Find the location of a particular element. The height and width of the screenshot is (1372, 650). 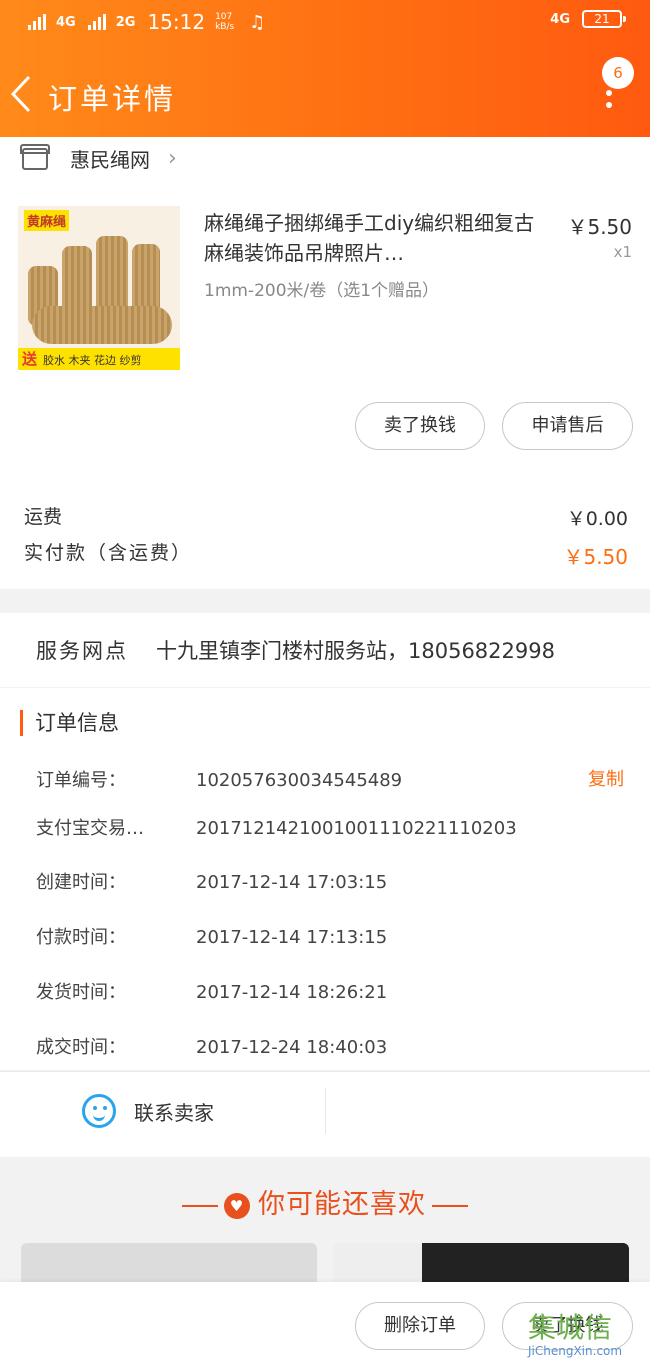

message-badge: 6 is located at coordinates (618, 73).